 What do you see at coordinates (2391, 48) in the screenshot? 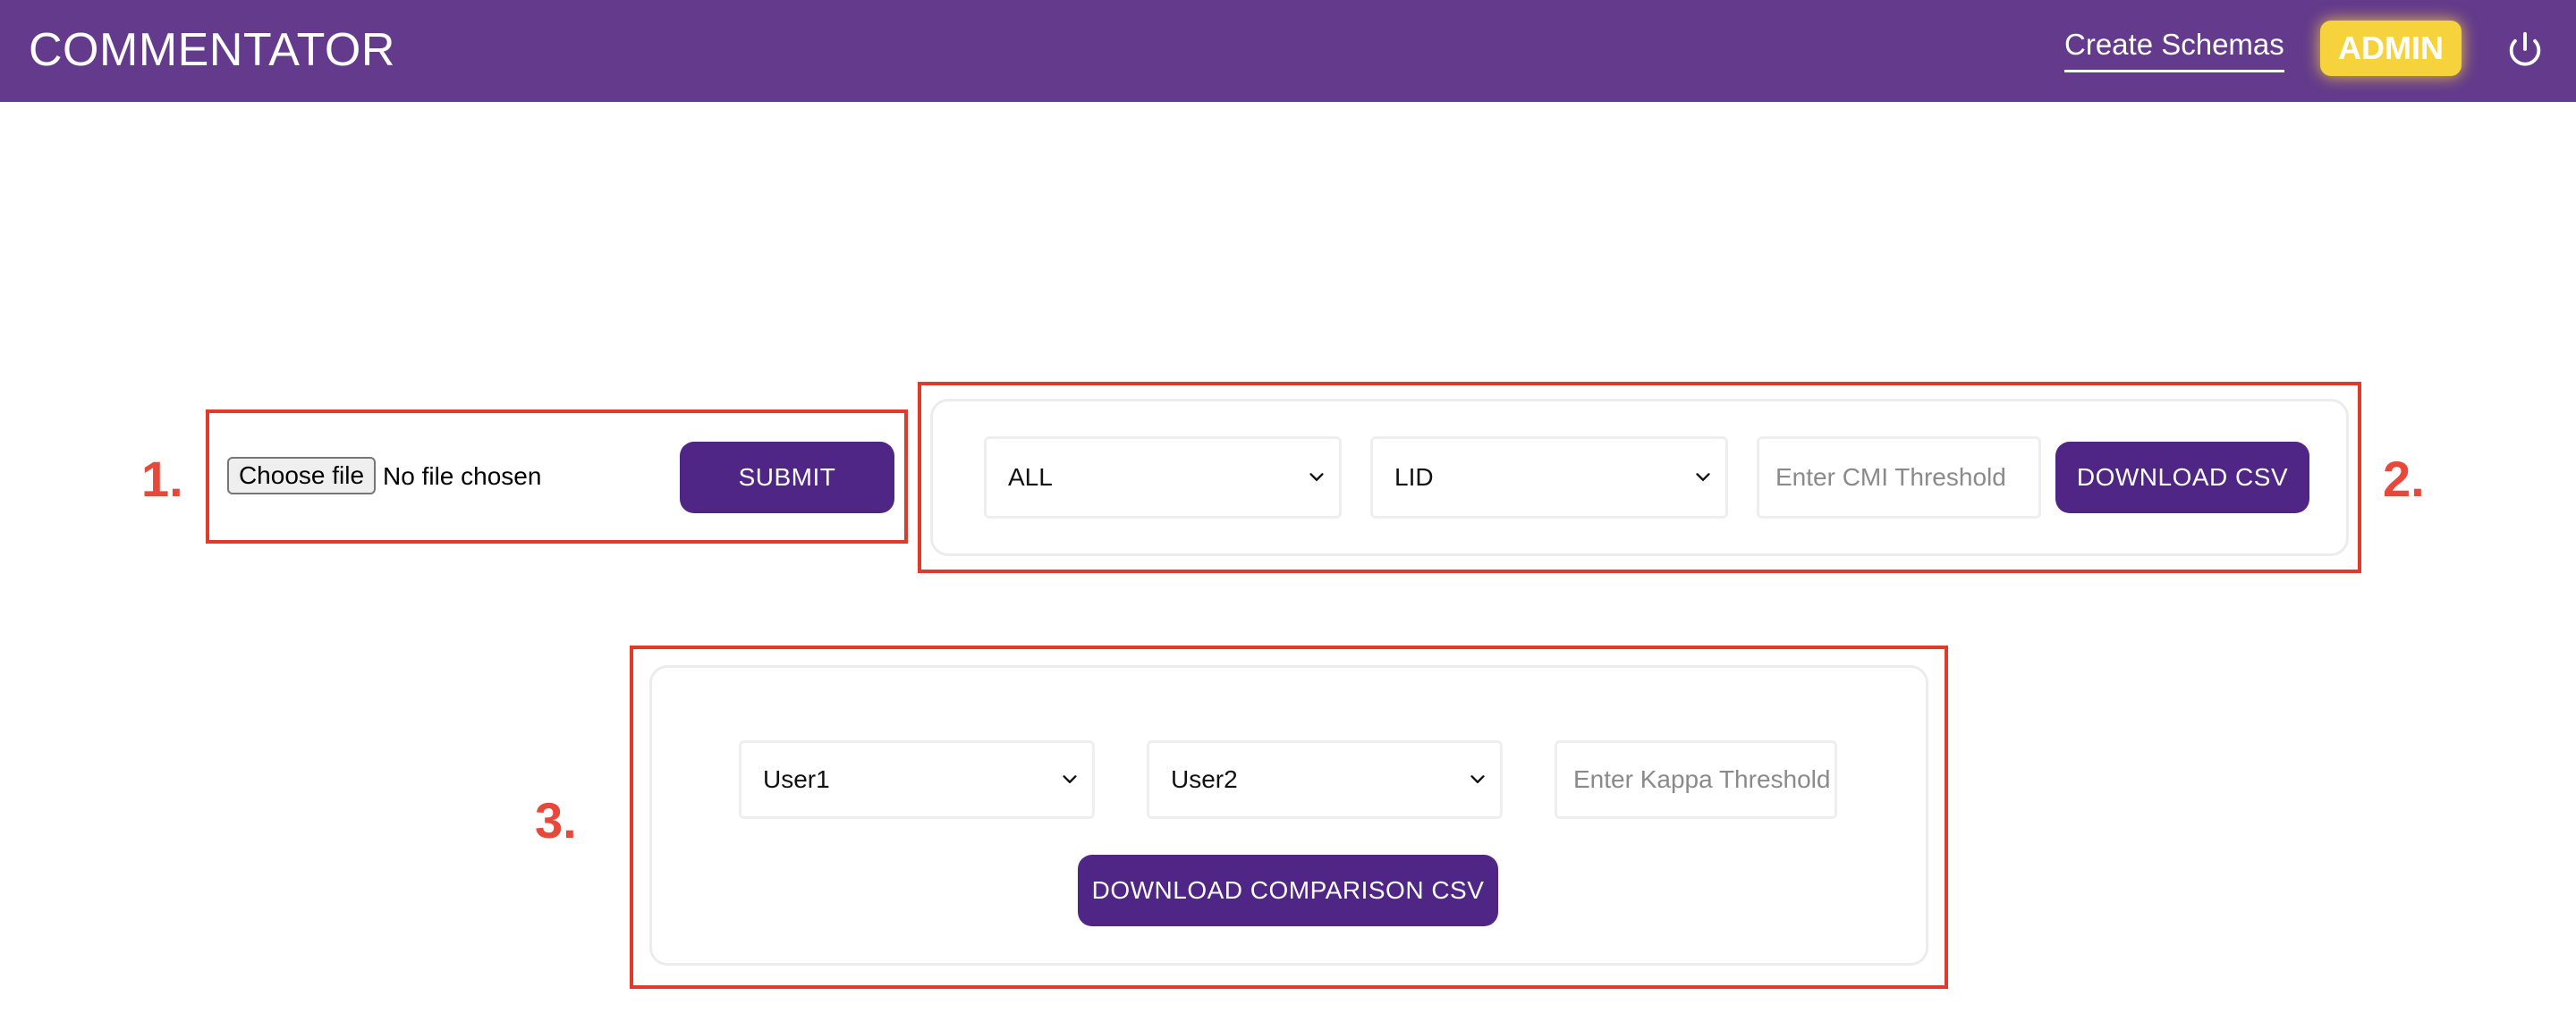
I see `admin-badge: ADMIN` at bounding box center [2391, 48].